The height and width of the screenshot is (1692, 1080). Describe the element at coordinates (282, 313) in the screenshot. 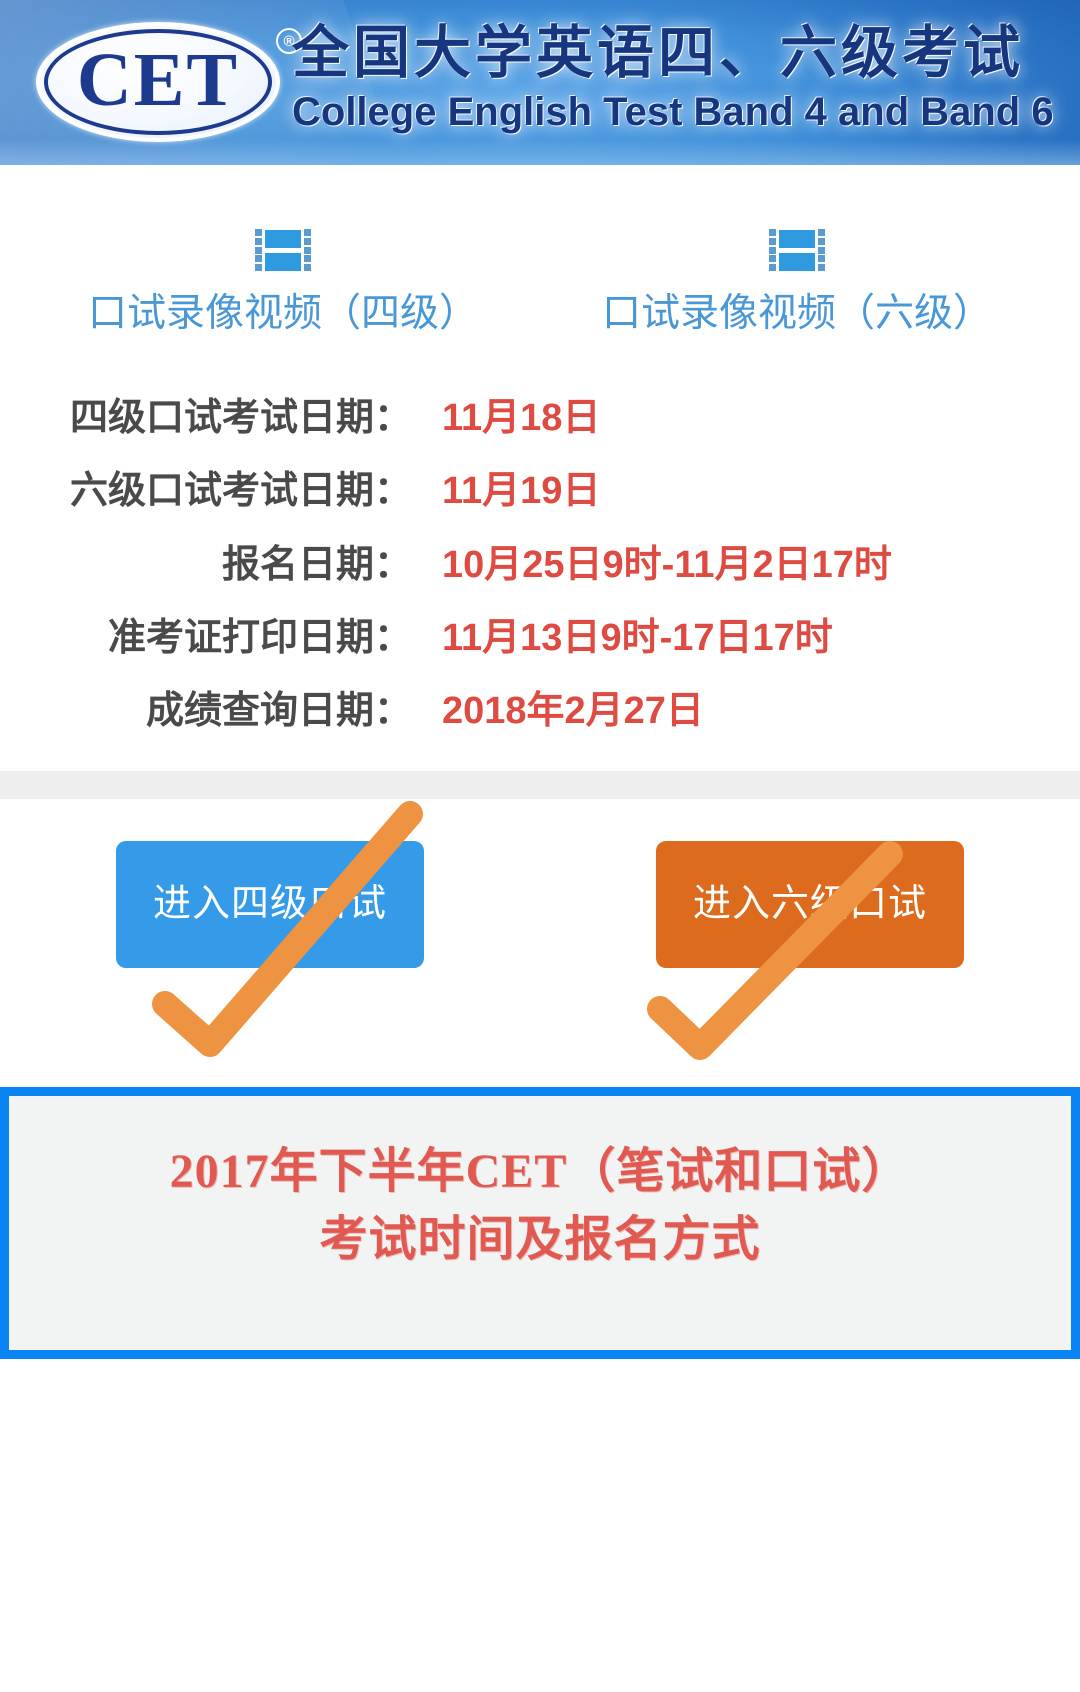

I see `video-link-label-cet4: 口试录像视频（四级）` at that location.